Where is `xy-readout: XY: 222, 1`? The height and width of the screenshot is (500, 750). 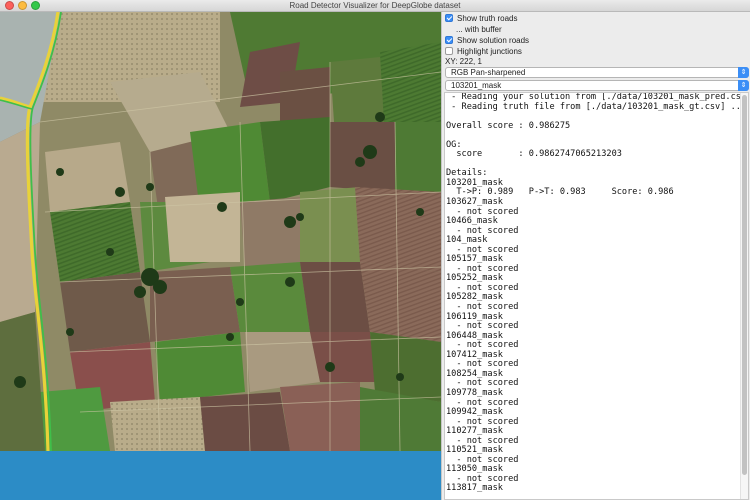 xy-readout: XY: 222, 1 is located at coordinates (463, 61).